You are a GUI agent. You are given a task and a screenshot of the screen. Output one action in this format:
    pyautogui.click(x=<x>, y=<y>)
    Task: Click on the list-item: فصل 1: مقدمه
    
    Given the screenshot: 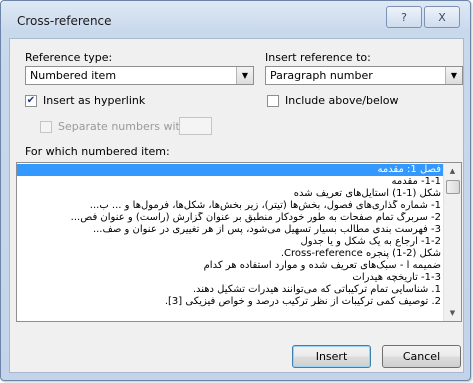 What is the action you would take?
    pyautogui.click(x=230, y=170)
    